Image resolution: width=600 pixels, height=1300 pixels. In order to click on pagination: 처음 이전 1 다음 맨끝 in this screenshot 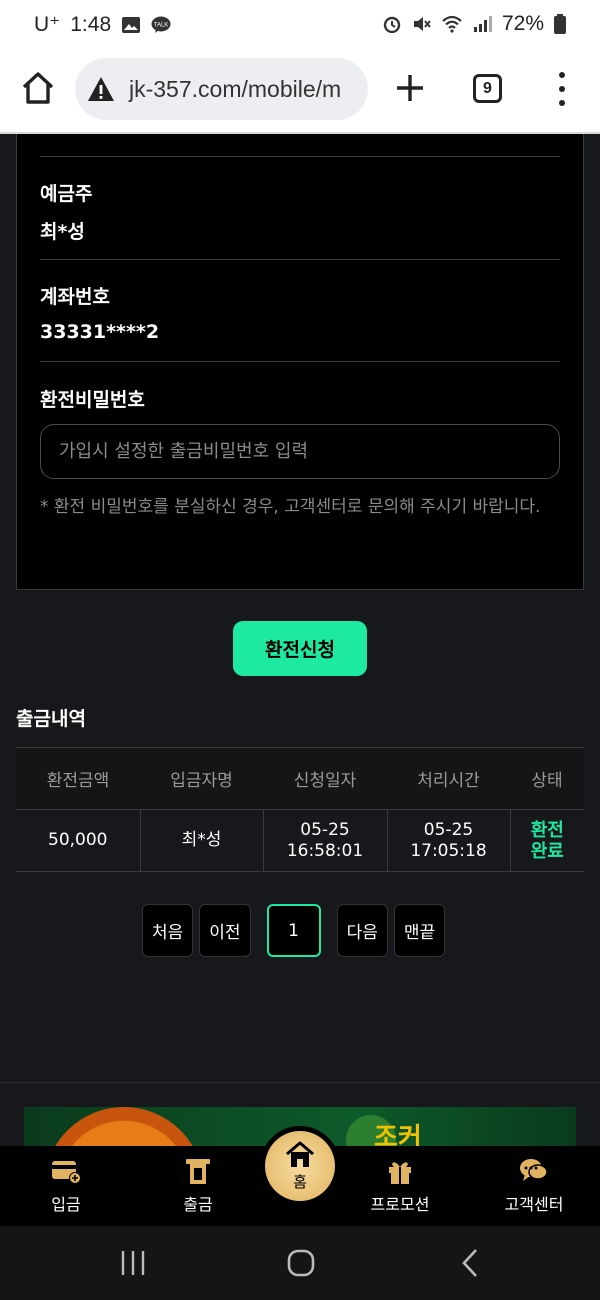, I will do `click(294, 930)`.